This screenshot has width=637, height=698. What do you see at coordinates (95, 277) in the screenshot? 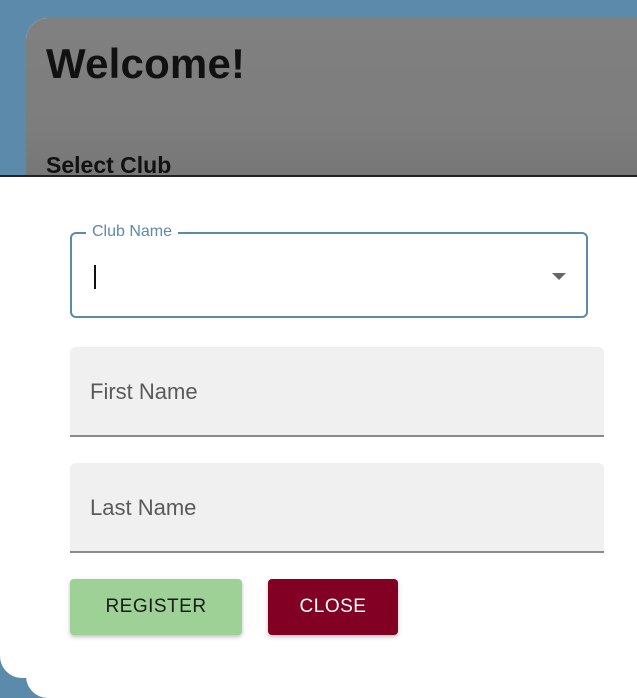
I see `text-cursor` at bounding box center [95, 277].